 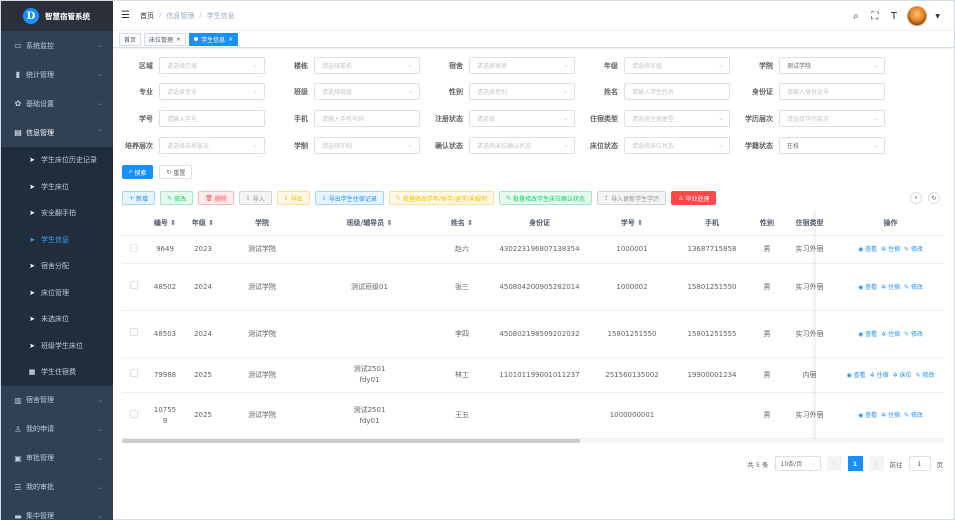 I want to click on sidebar-item-approval-management: ▣ 审批管理 ⌄, so click(x=57, y=458).